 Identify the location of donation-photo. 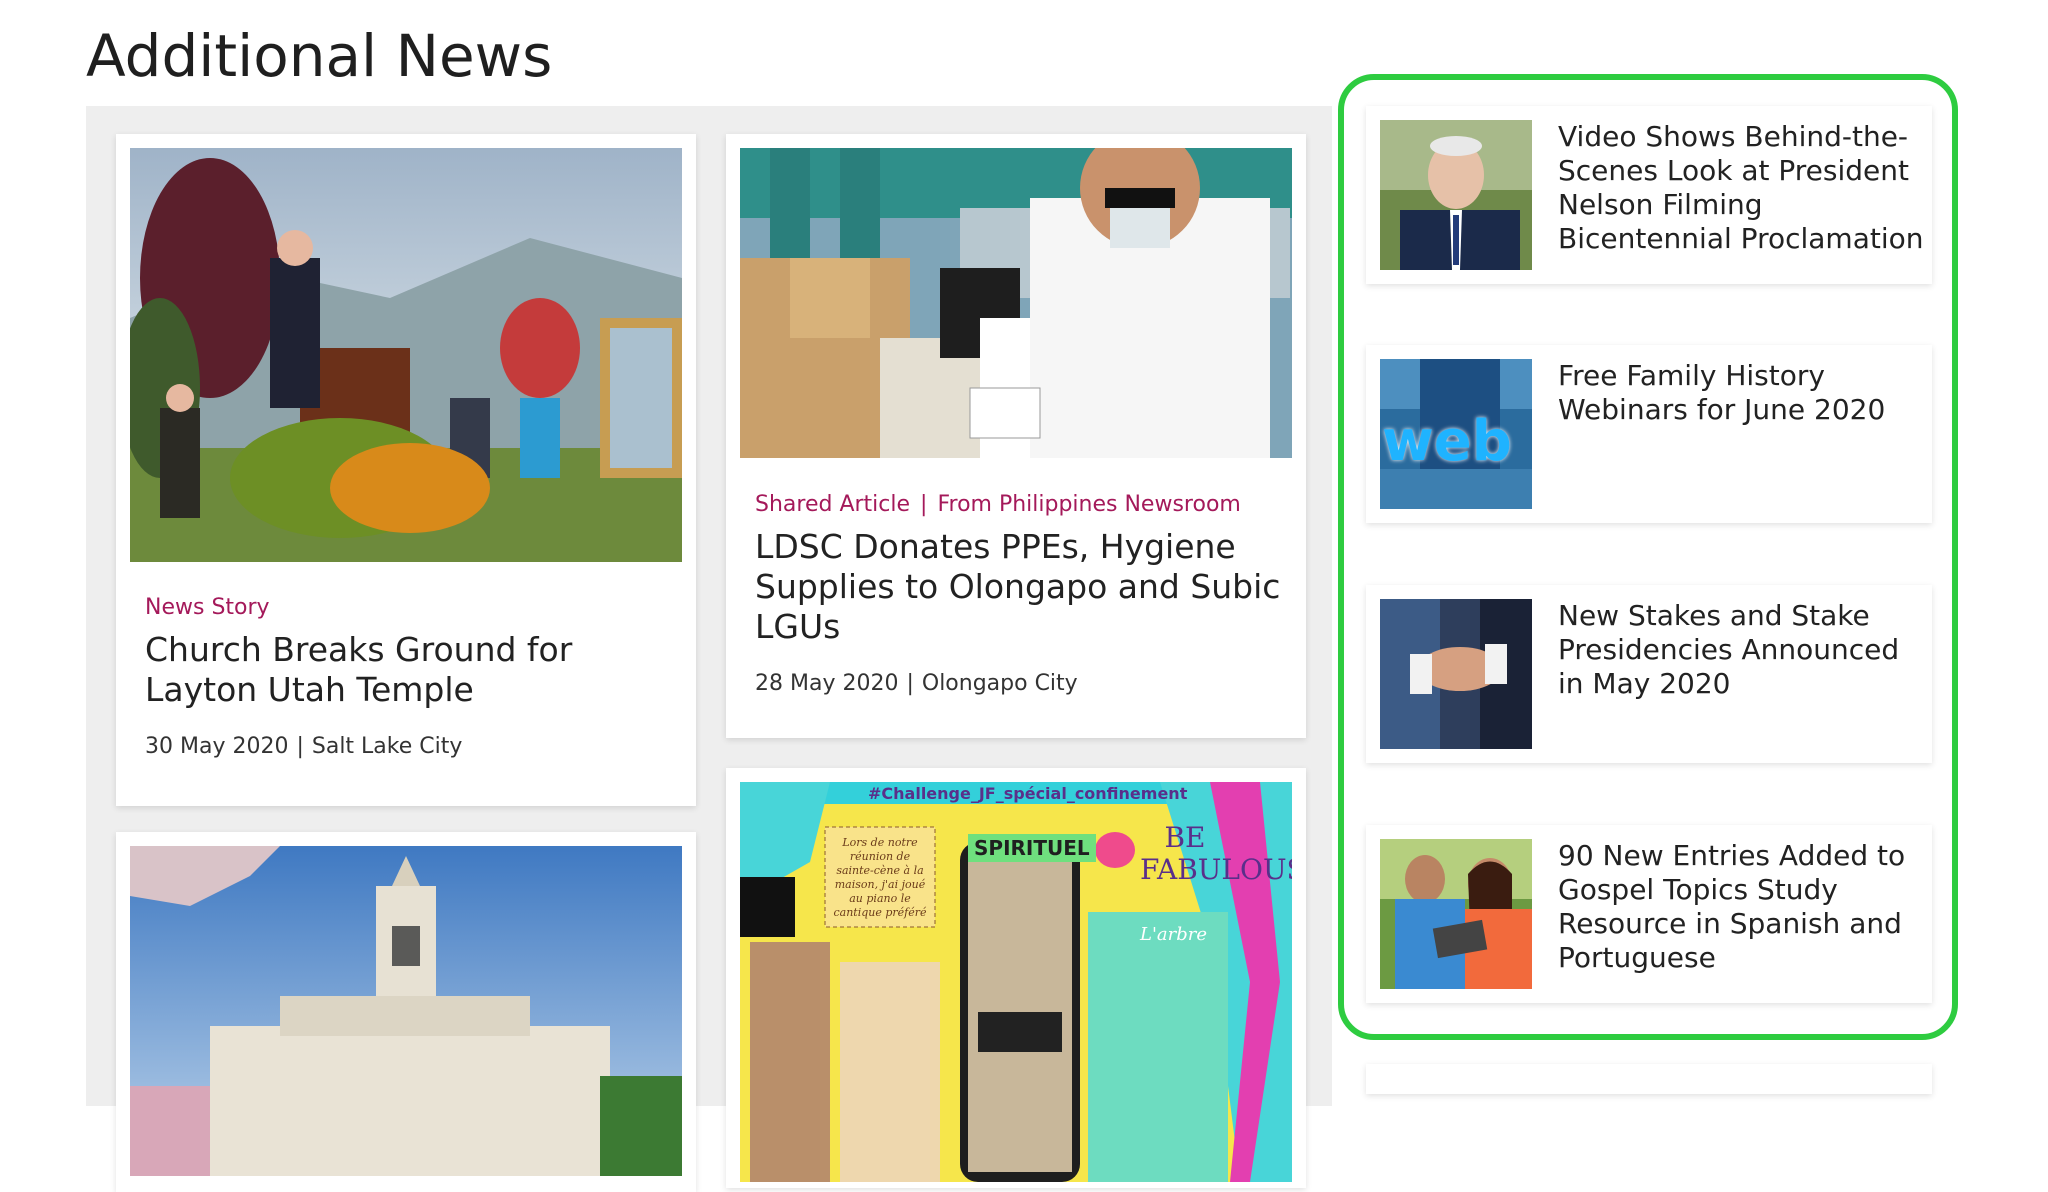
(1016, 303).